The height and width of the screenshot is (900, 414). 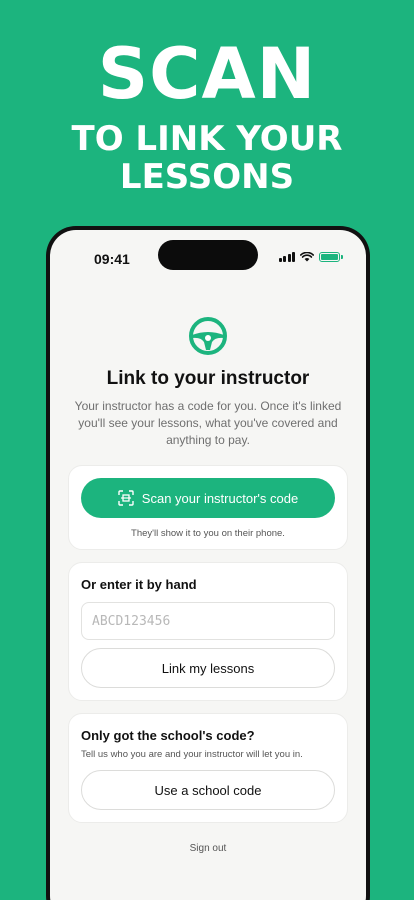 I want to click on link-lessons-button: Link my lessons, so click(x=208, y=668).